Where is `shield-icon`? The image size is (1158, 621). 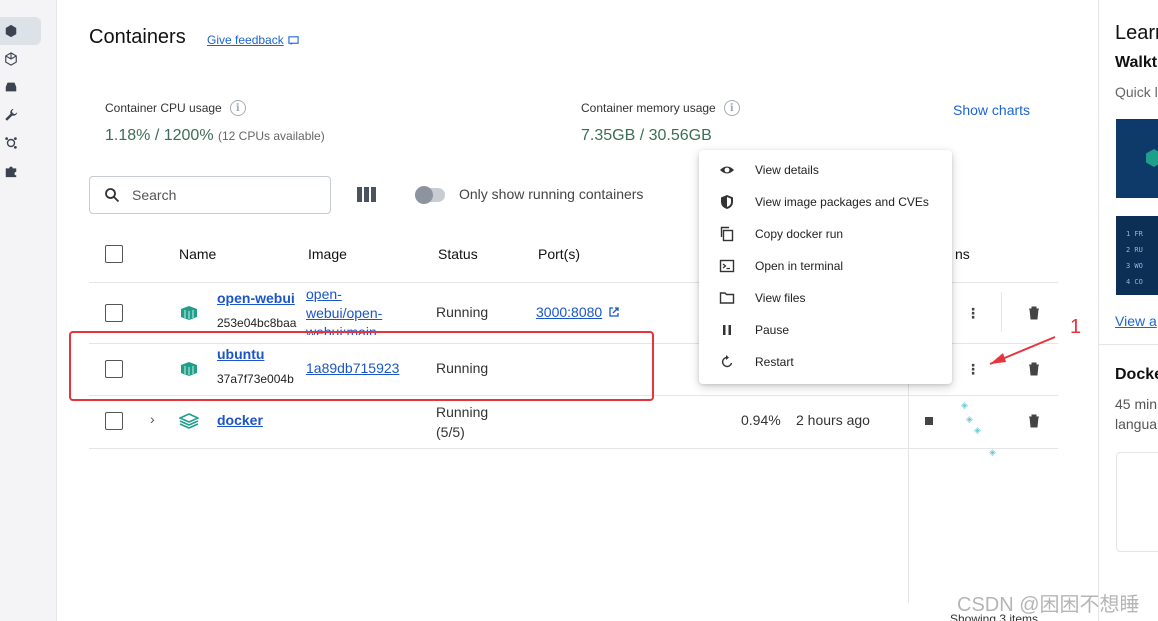 shield-icon is located at coordinates (727, 202).